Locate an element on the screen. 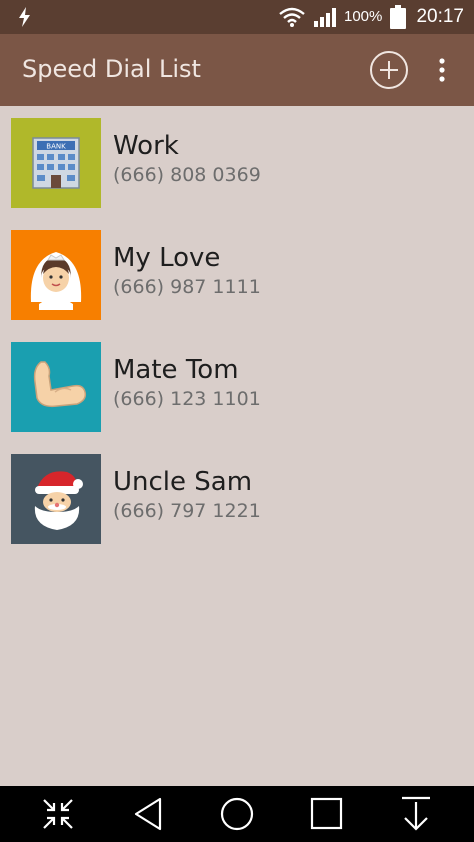 This screenshot has height=842, width=474. bride-icon is located at coordinates (56, 275).